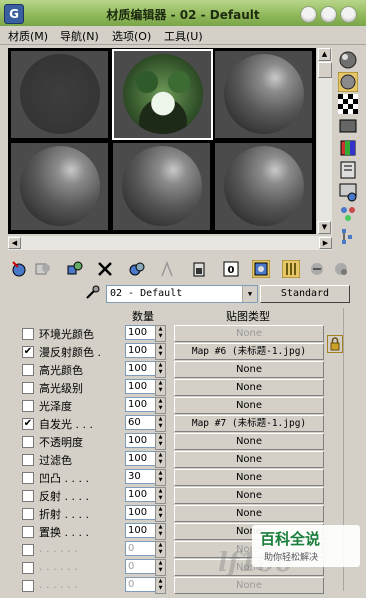  Describe the element at coordinates (199, 269) in the screenshot. I see `material-id-channel-icon` at that location.